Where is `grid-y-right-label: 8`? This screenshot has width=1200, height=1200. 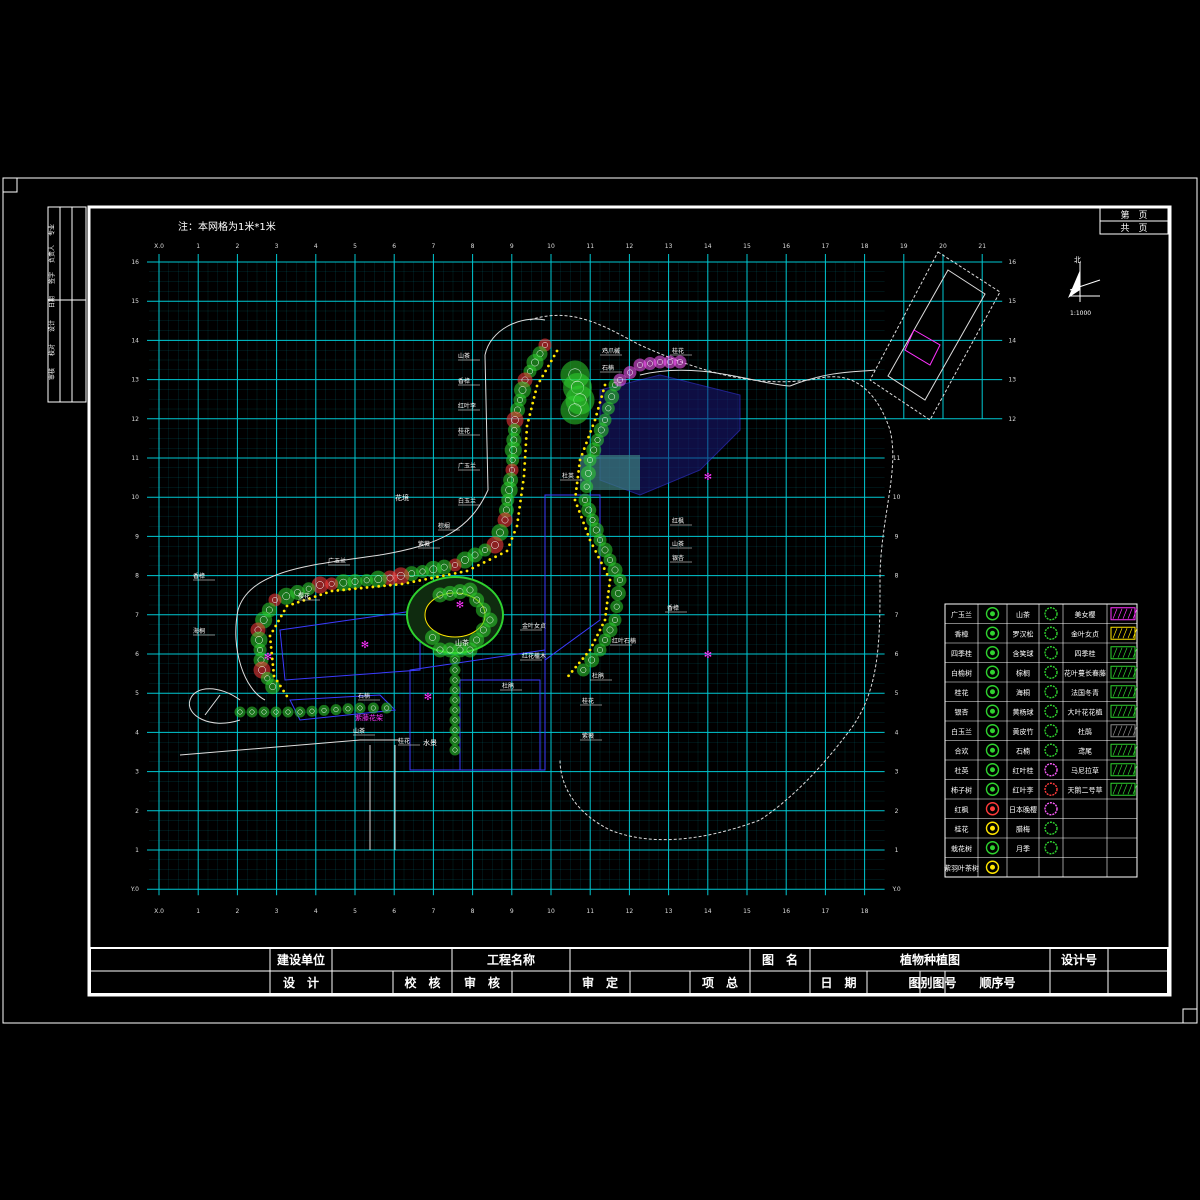
grid-y-right-label: 8 is located at coordinates (897, 576).